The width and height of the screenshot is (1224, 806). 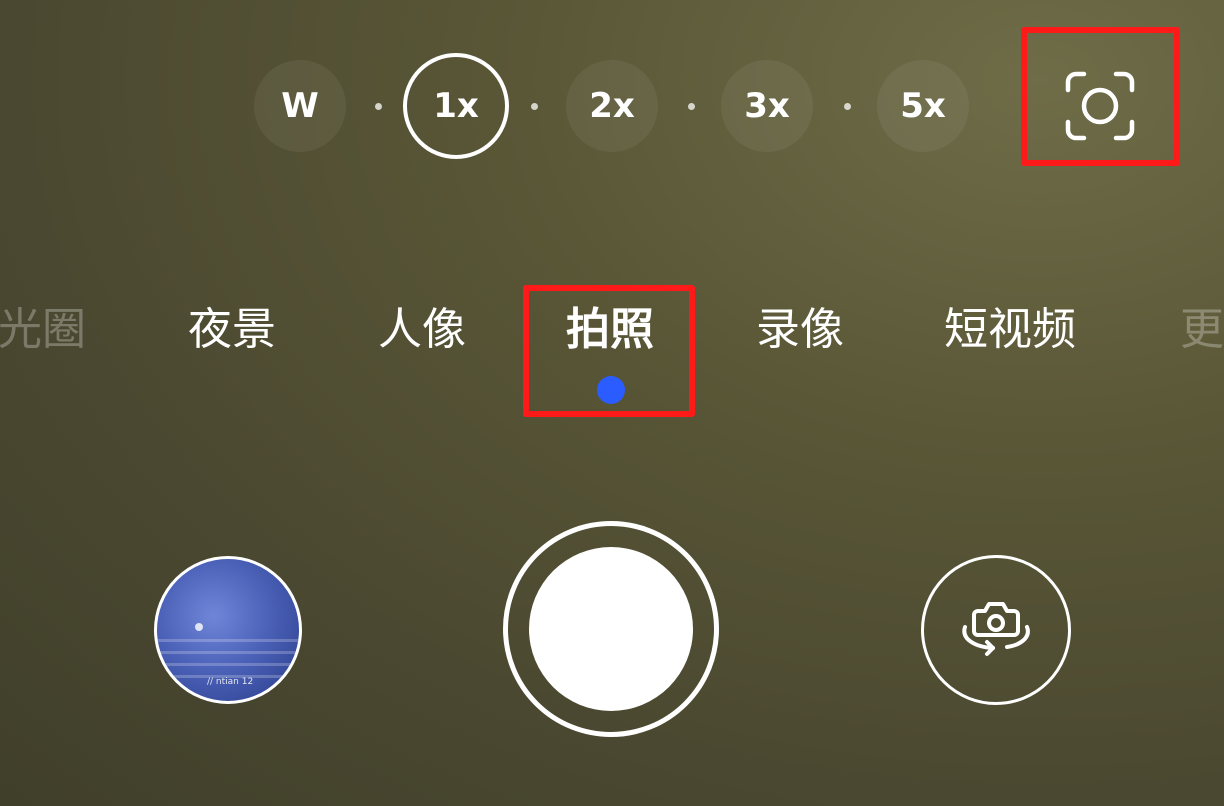 What do you see at coordinates (1202, 330) in the screenshot?
I see `mode-more: 更` at bounding box center [1202, 330].